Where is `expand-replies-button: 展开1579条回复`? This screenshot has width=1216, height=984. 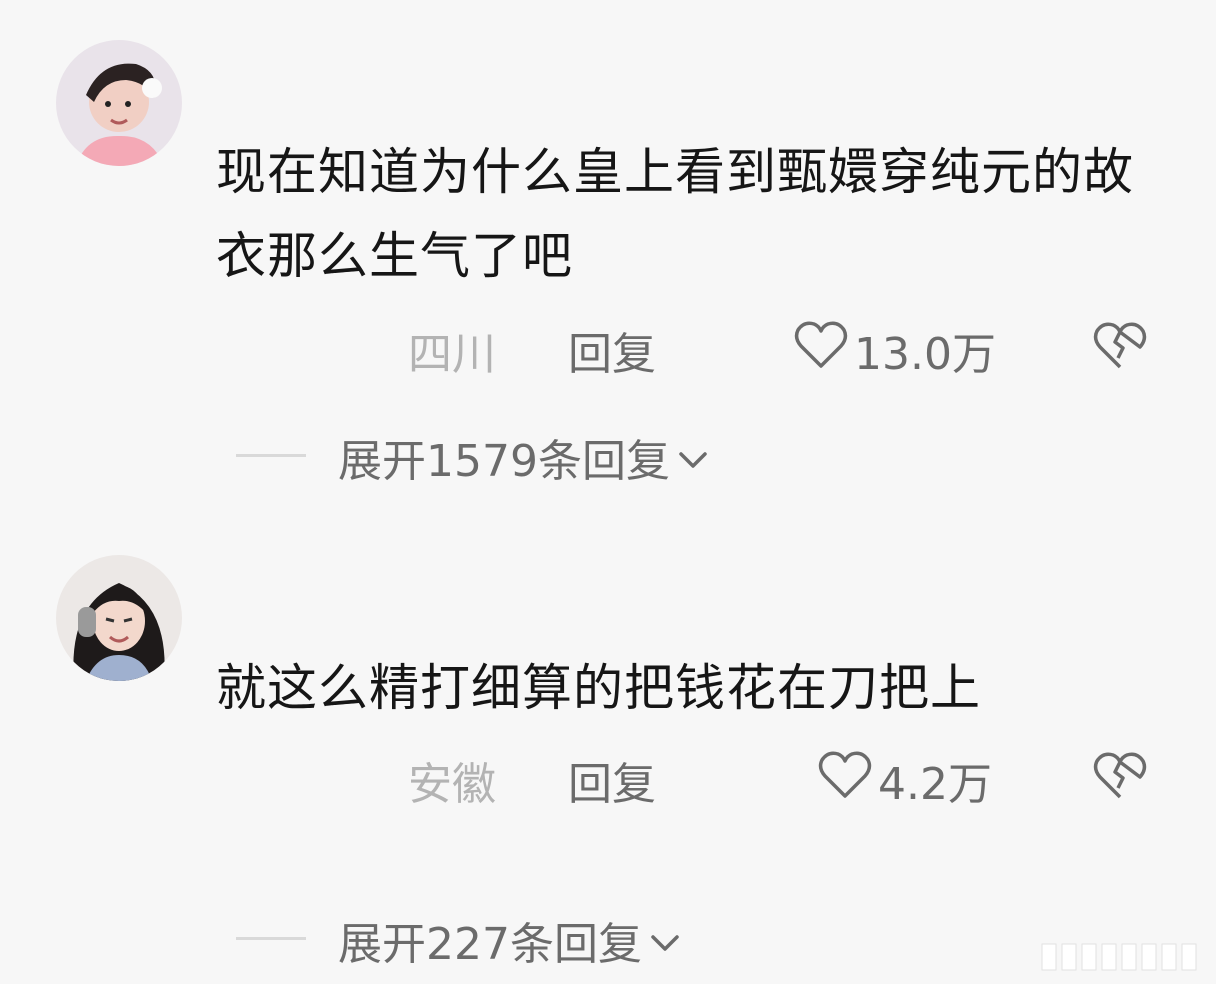 expand-replies-button: 展开1579条回复 is located at coordinates (524, 457).